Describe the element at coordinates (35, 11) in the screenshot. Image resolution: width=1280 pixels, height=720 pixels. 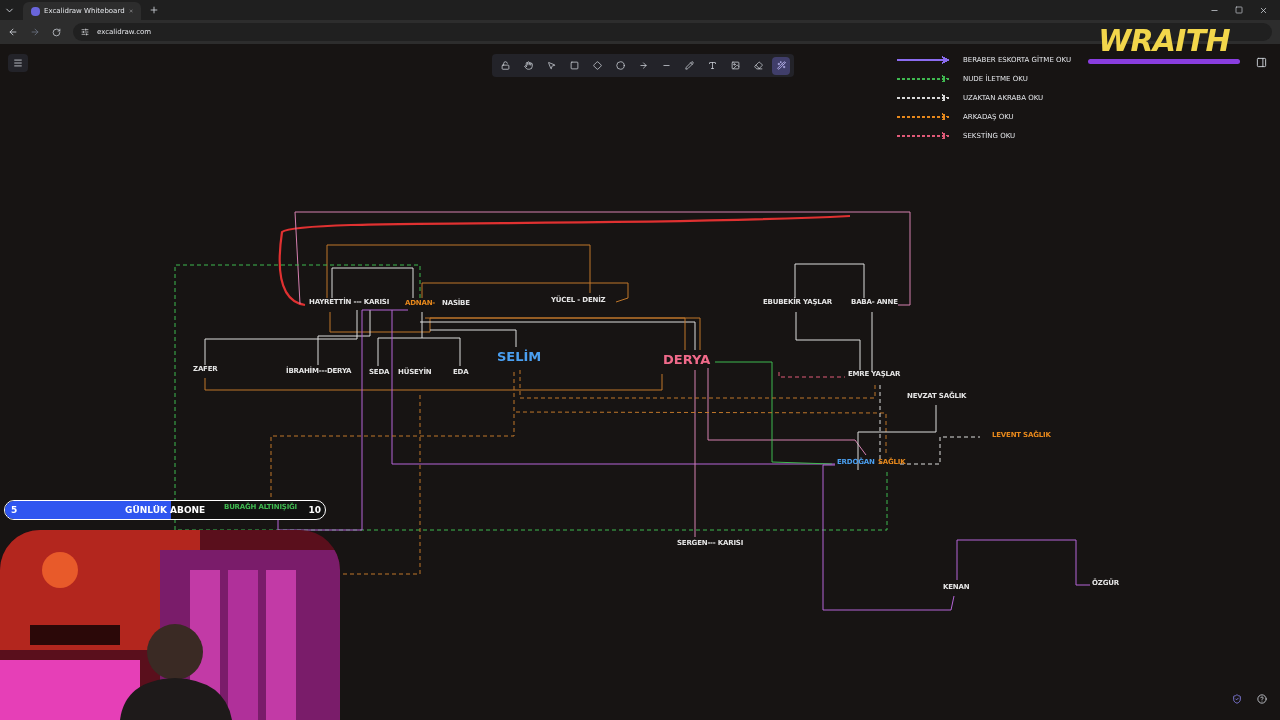
I see `excalidraw-favicon` at that location.